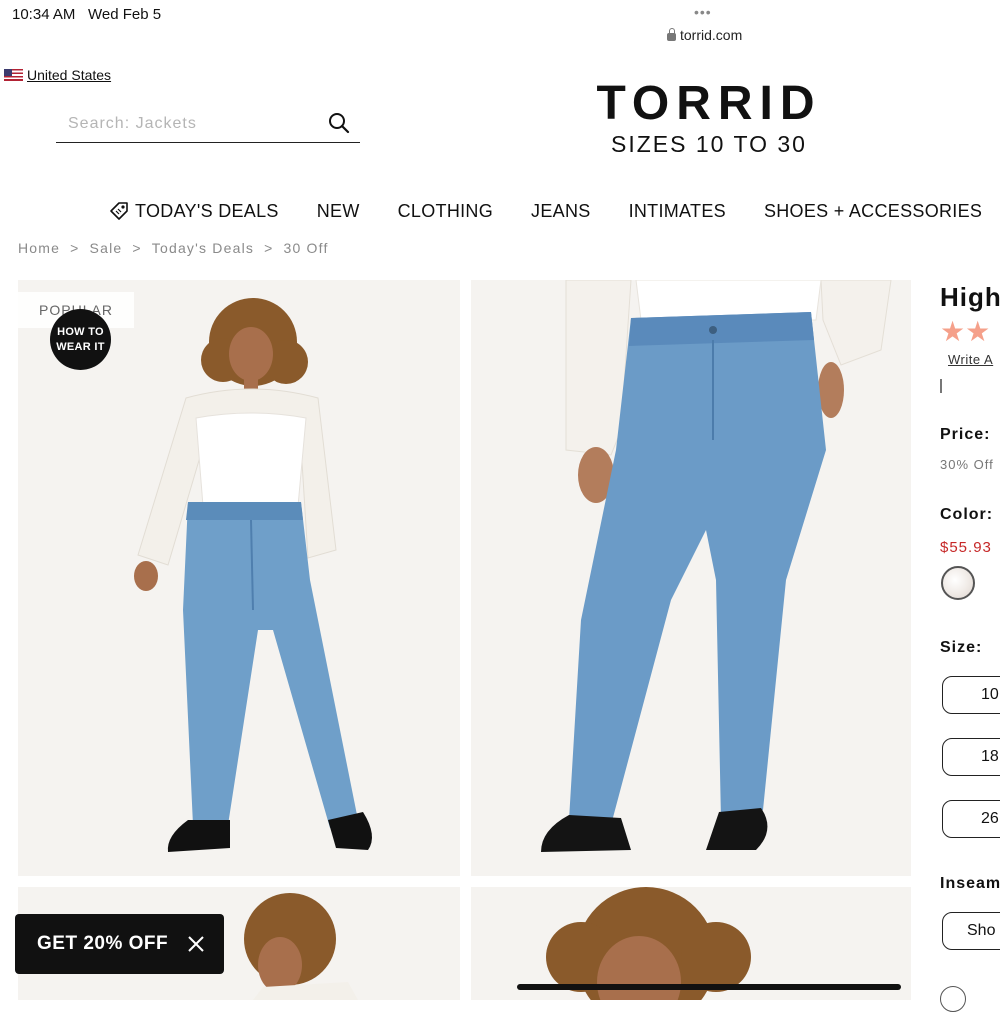 This screenshot has width=1000, height=1012. I want to click on inseam-label: Inseam, so click(970, 883).